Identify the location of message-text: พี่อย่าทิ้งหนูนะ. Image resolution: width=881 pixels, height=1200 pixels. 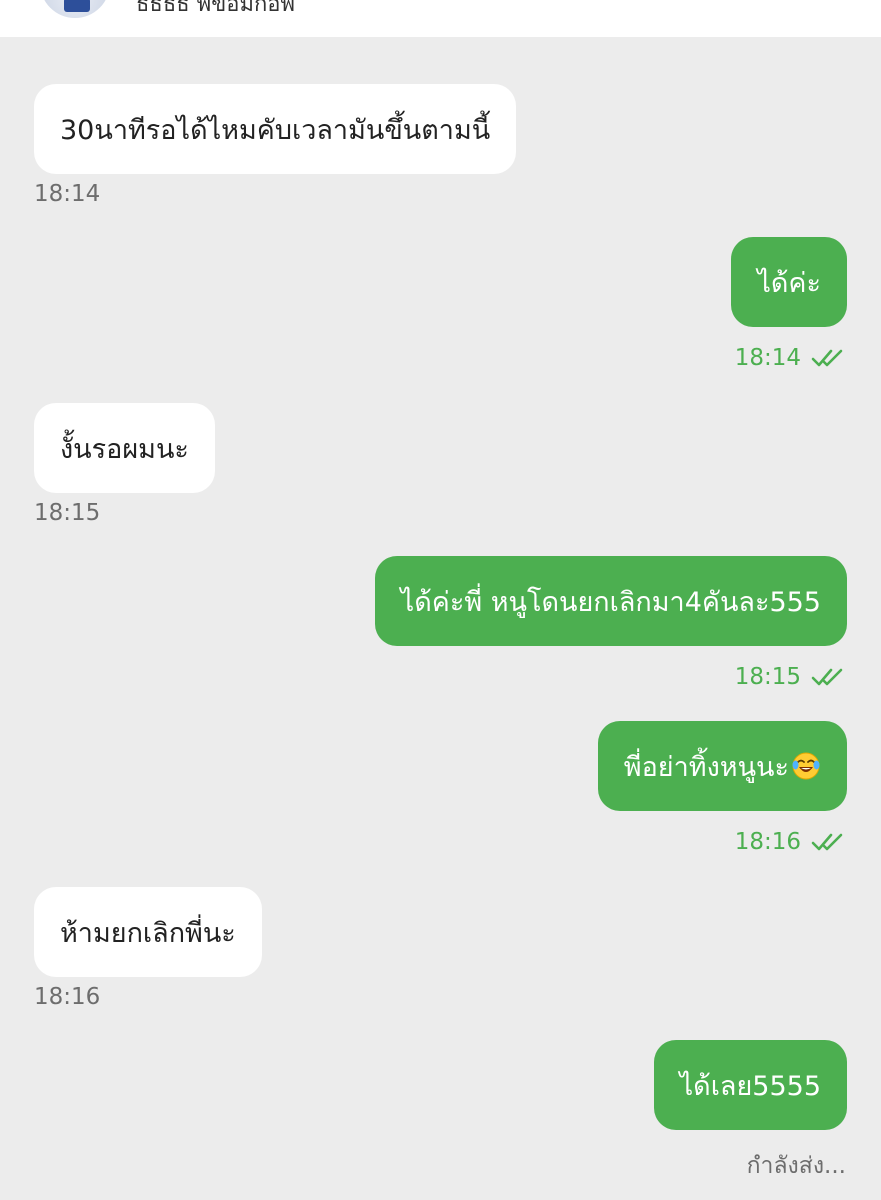
(706, 767).